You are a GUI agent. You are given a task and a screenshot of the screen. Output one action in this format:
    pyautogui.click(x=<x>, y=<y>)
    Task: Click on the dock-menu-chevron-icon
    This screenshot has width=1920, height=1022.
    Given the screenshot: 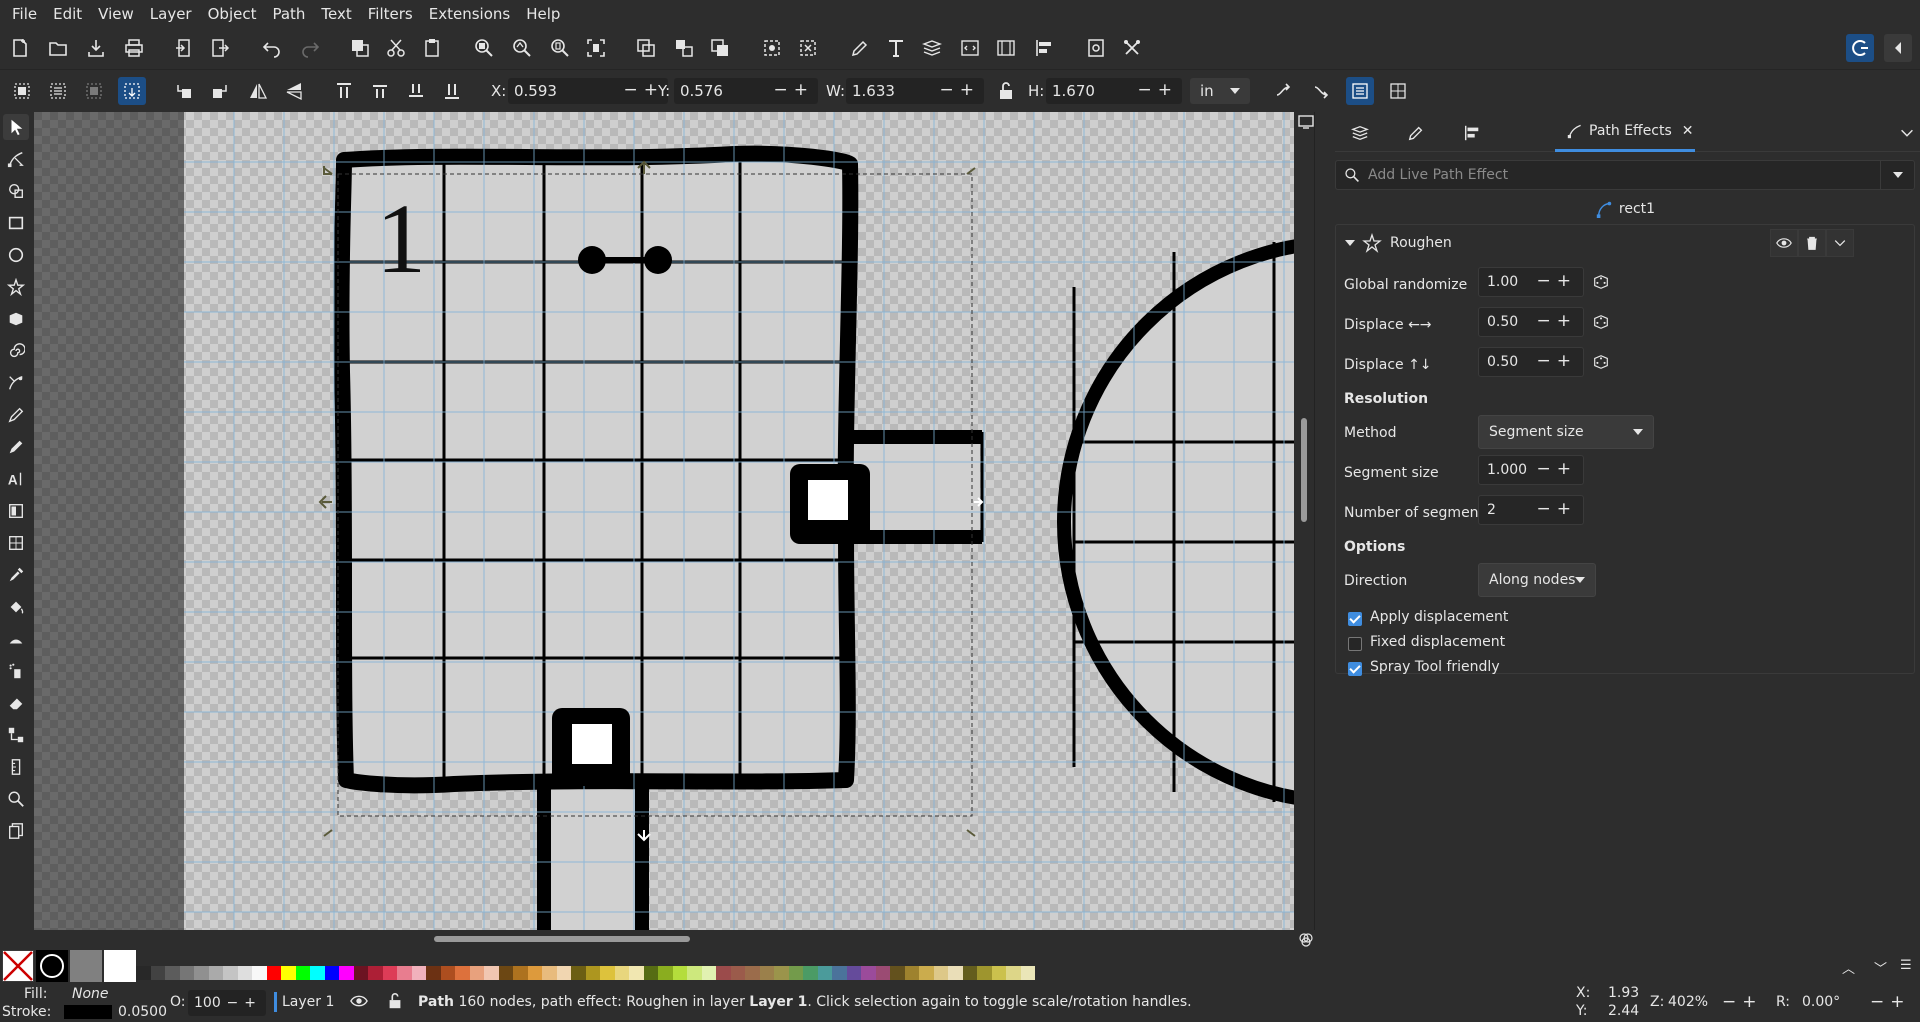 What is the action you would take?
    pyautogui.click(x=1907, y=133)
    